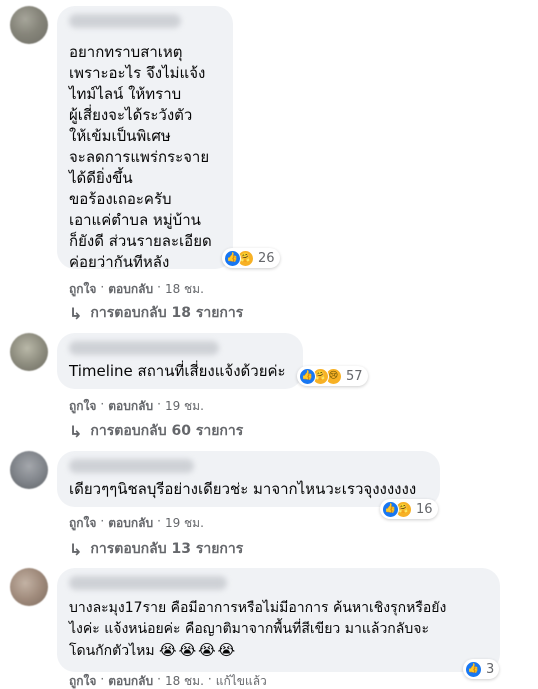 This screenshot has width=538, height=689. What do you see at coordinates (167, 313) in the screenshot?
I see `replies-label: การตอบกลับ 18 รายการ` at bounding box center [167, 313].